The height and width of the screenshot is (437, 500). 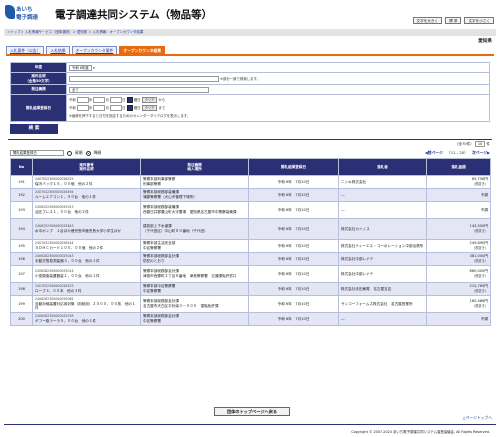 I want to click on logo-mark-icon, so click(x=10, y=12).